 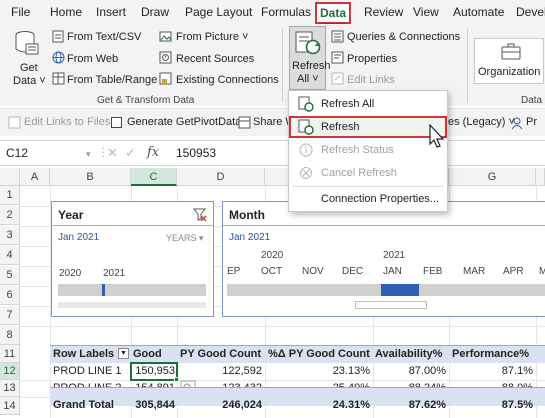 I want to click on generate-getpivotdata-checkbox, so click(x=116, y=122).